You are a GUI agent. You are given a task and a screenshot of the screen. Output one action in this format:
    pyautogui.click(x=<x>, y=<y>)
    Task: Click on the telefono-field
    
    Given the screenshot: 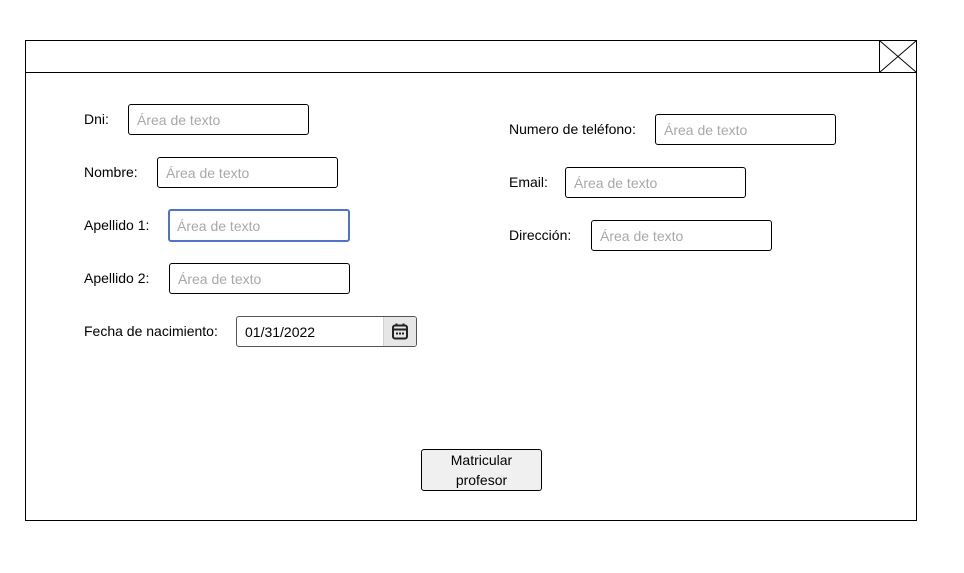 What is the action you would take?
    pyautogui.click(x=745, y=129)
    